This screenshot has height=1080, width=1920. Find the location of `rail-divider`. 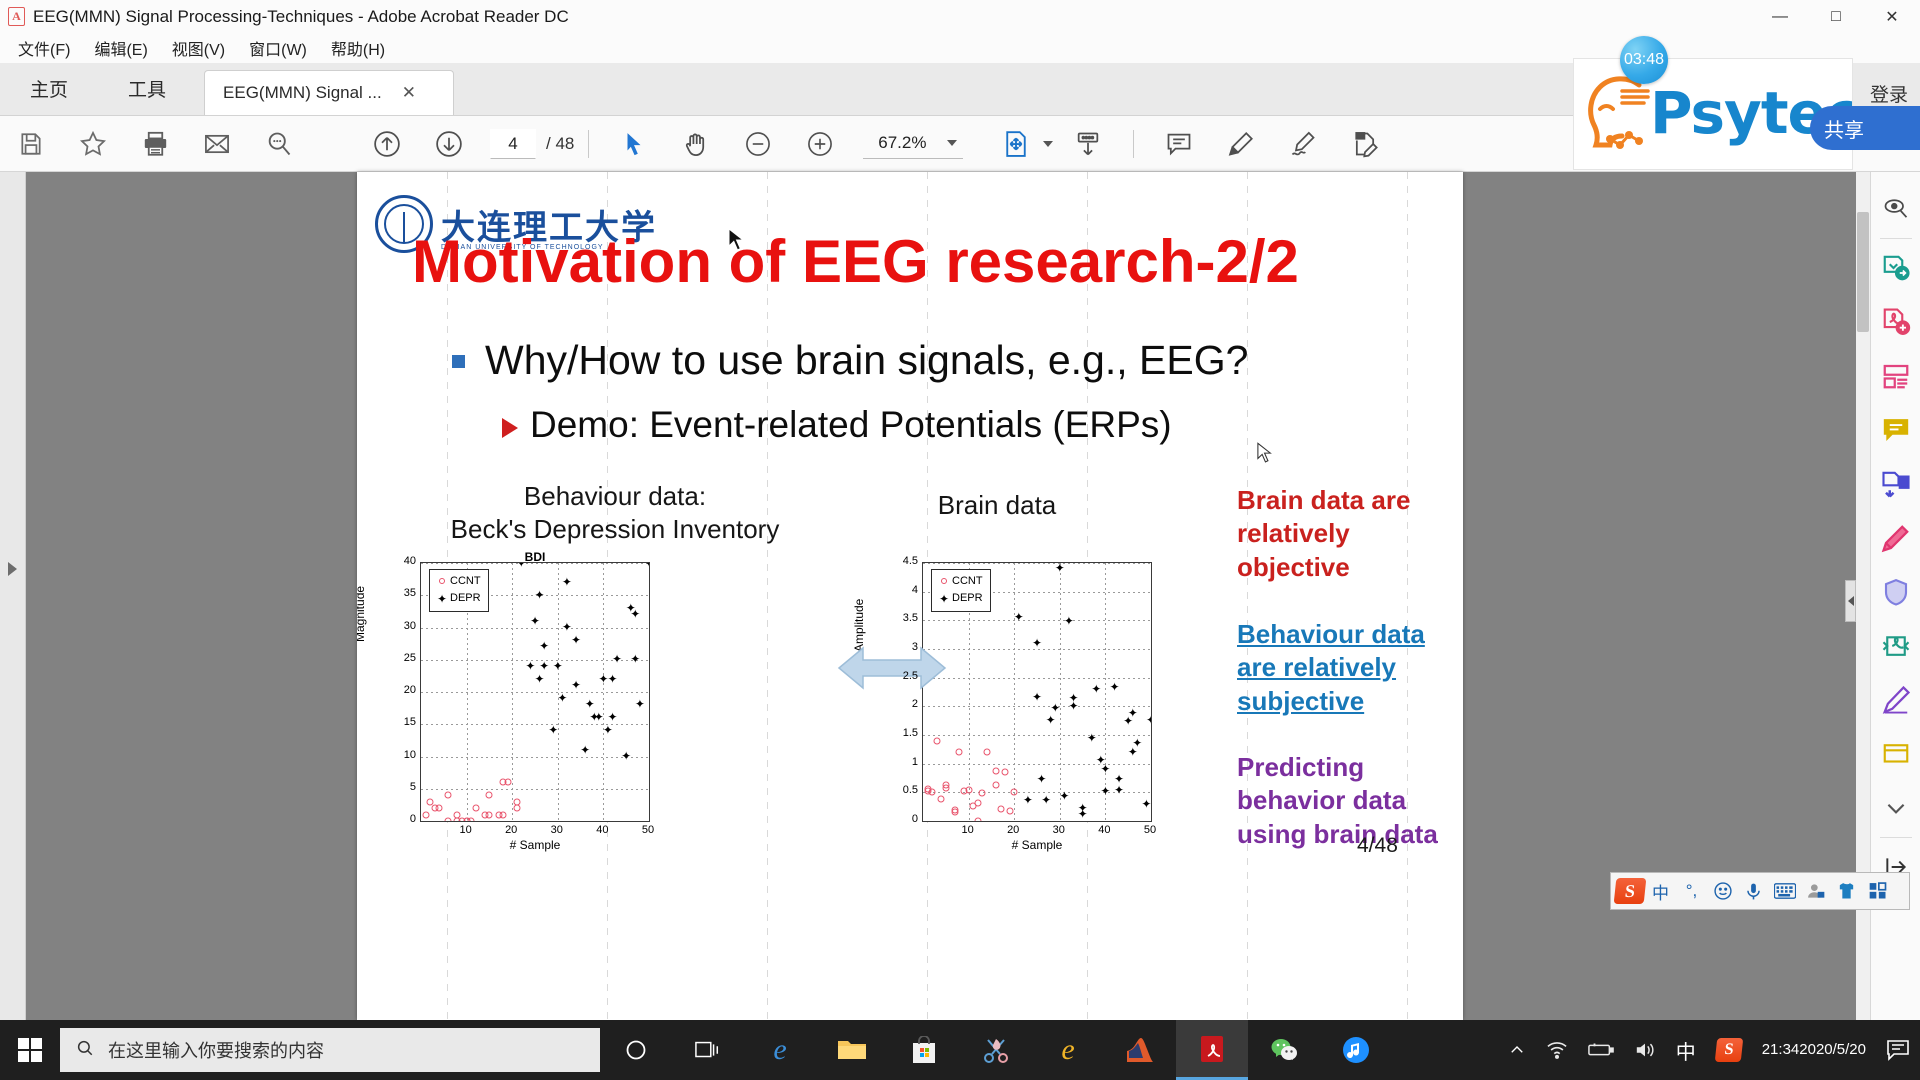

rail-divider is located at coordinates (1895, 238).